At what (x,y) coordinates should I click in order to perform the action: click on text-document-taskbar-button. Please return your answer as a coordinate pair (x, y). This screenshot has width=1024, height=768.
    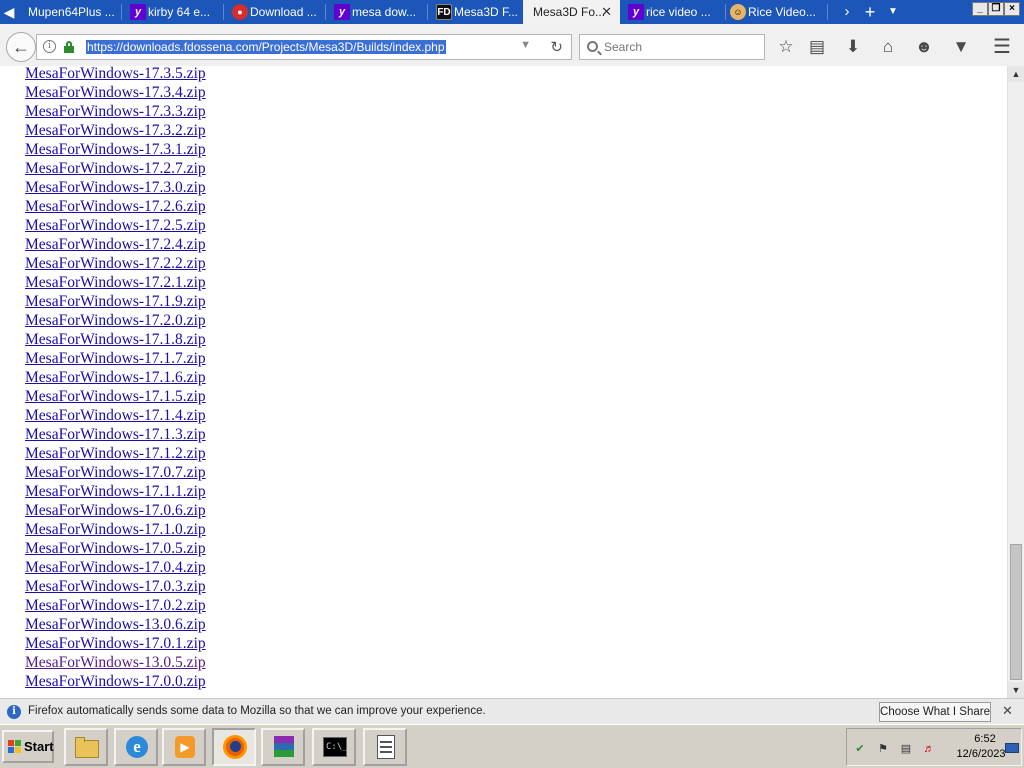
    Looking at the image, I should click on (385, 747).